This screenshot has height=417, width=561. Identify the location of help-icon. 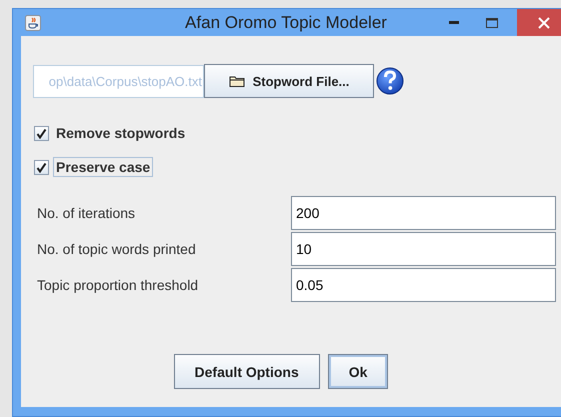
(390, 81).